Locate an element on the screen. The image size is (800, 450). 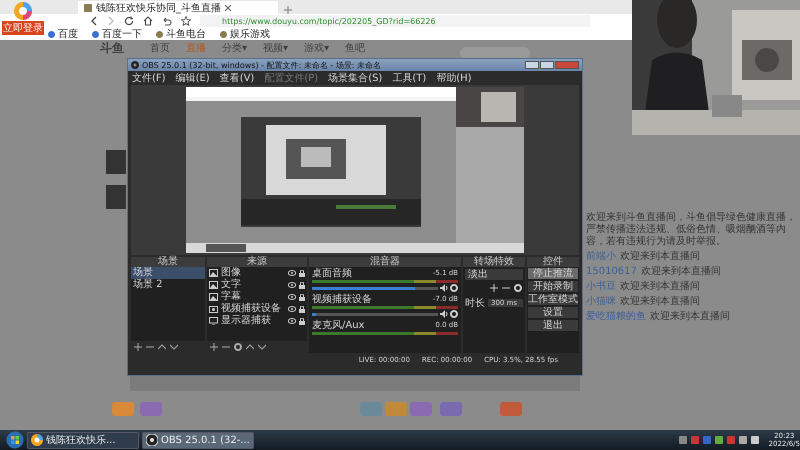
address-bar: https://www.douyu.com/topic/202205_GD?rid=66226 is located at coordinates (395, 21).